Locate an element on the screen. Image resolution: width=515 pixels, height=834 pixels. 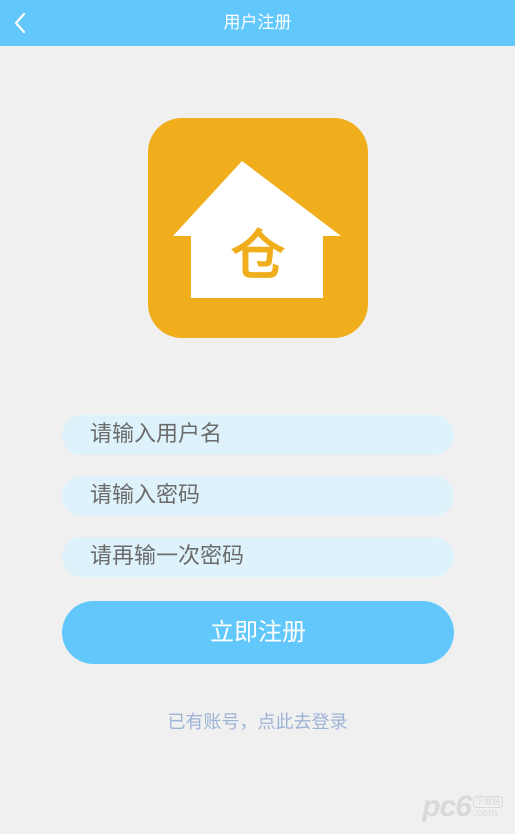
house-icon: 仓 is located at coordinates (257, 229).